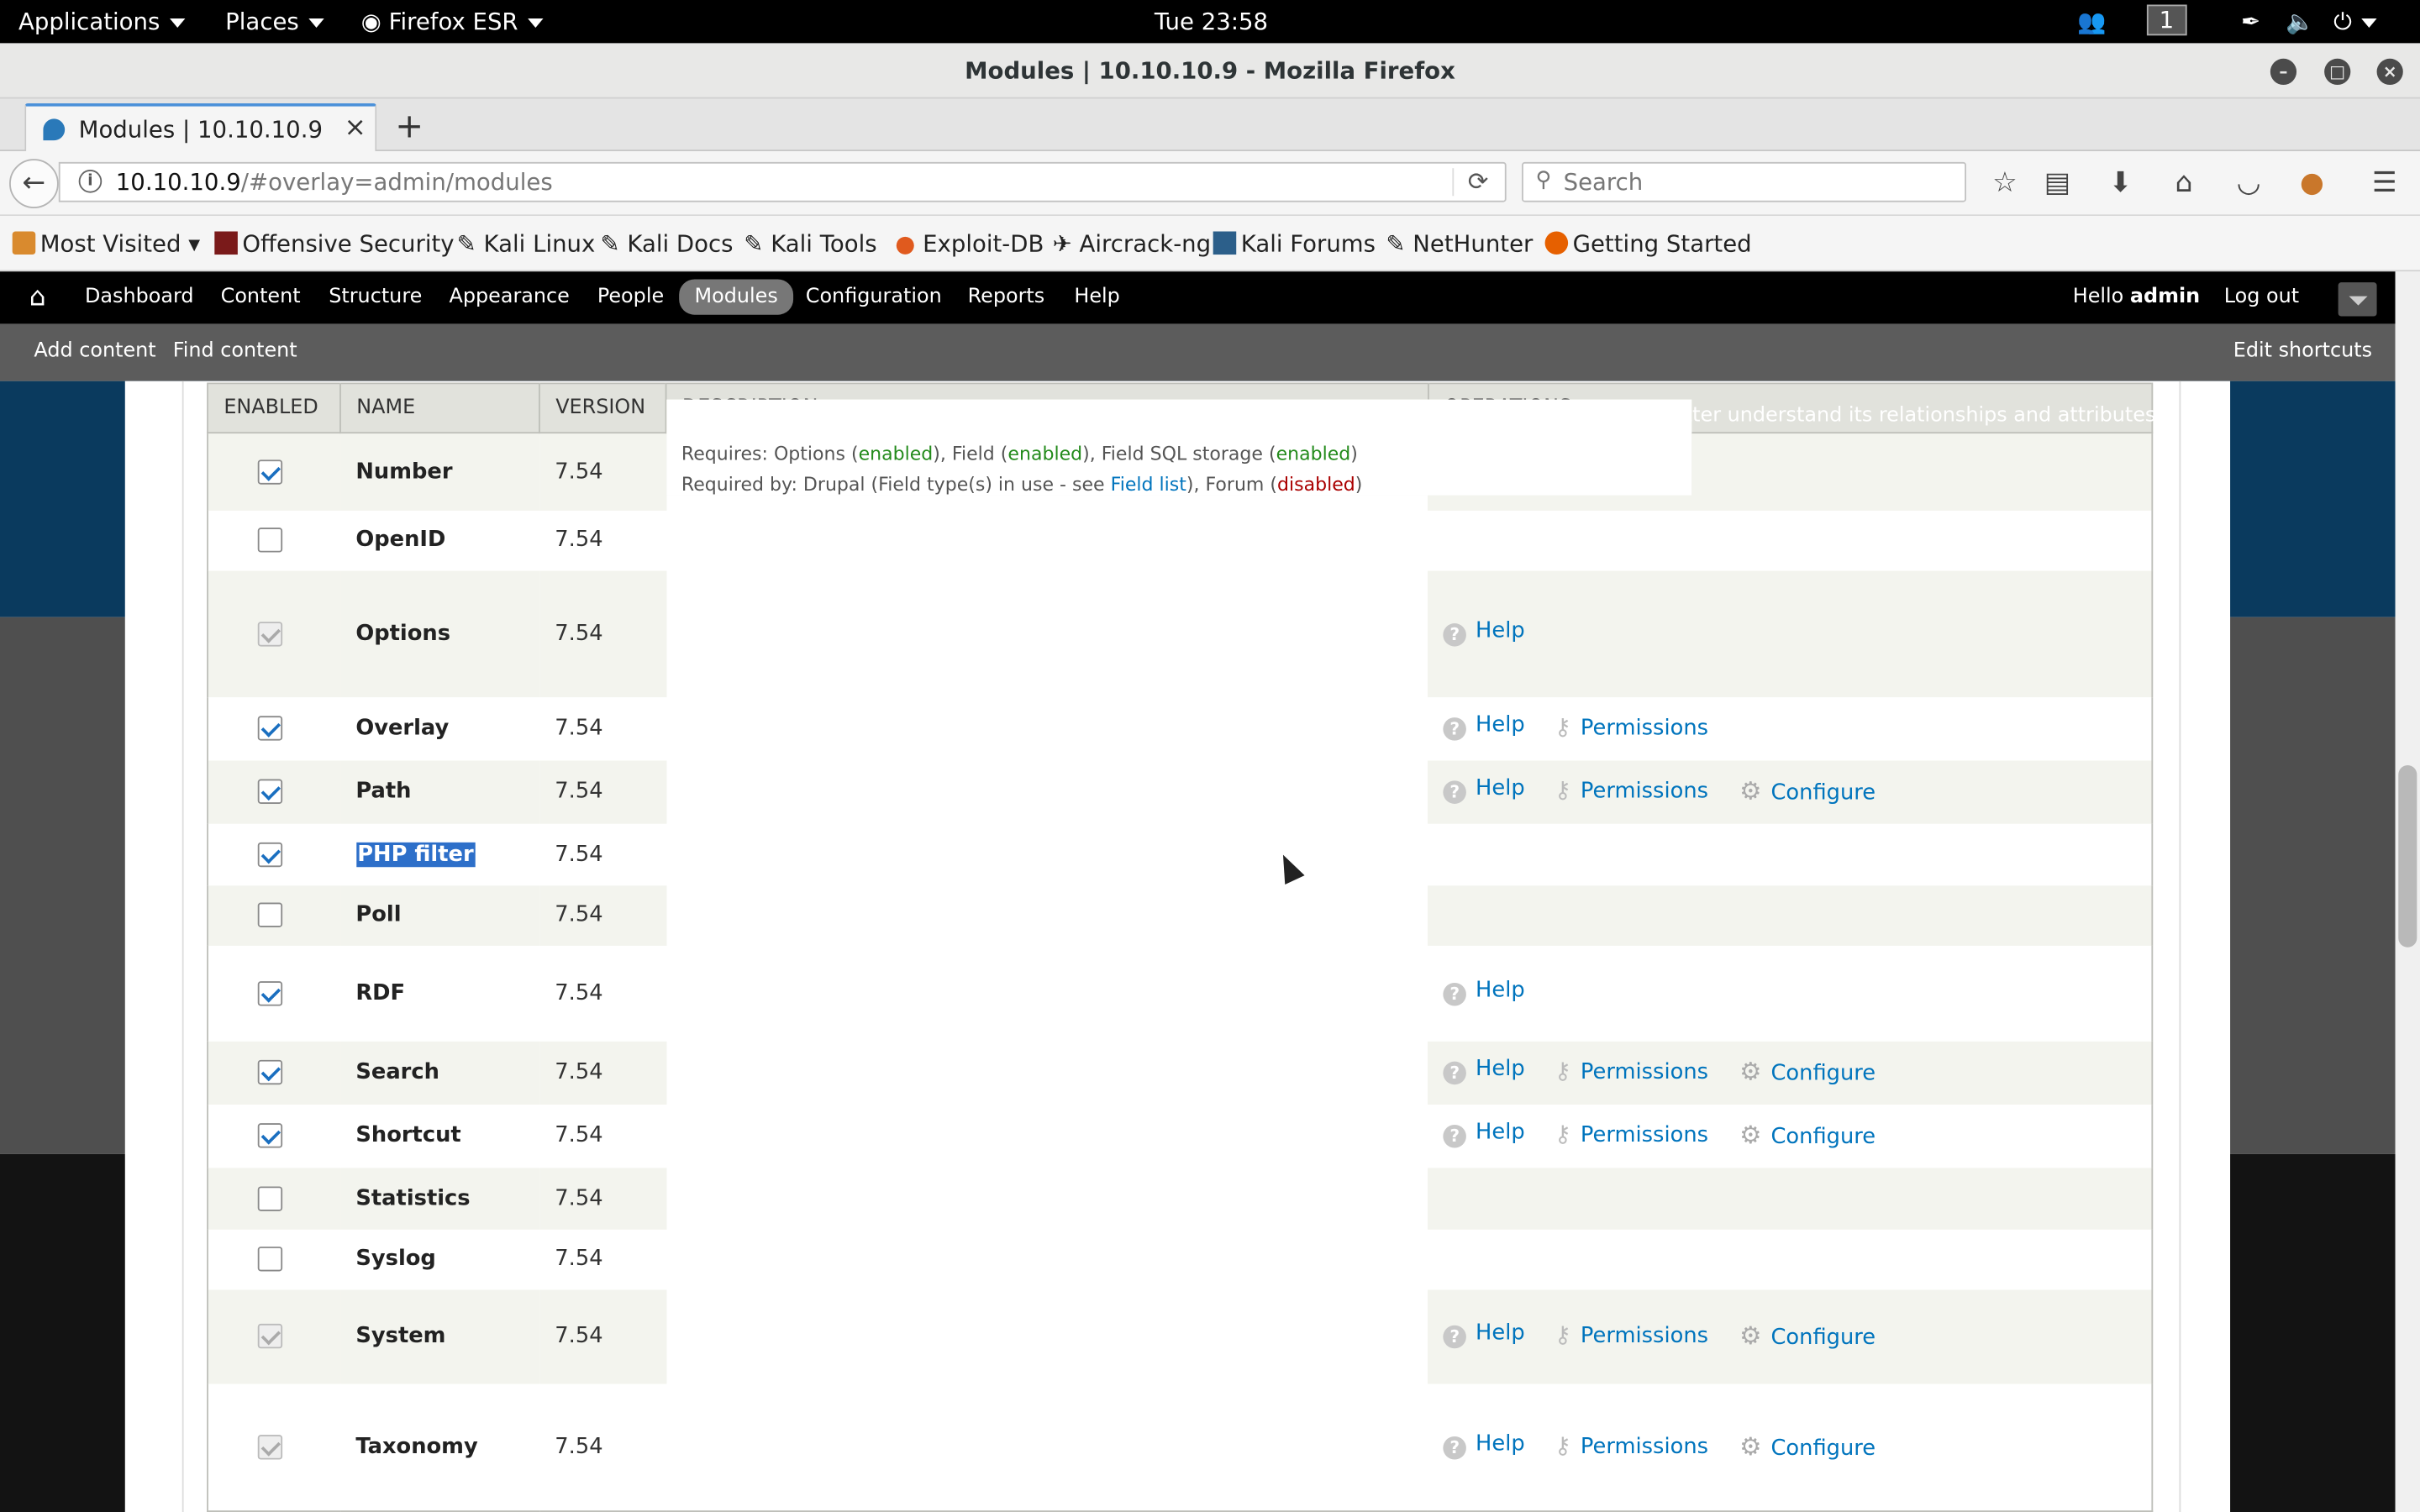 This screenshot has height=1512, width=2420. Describe the element at coordinates (736, 297) in the screenshot. I see `menu-modules: Modules` at that location.